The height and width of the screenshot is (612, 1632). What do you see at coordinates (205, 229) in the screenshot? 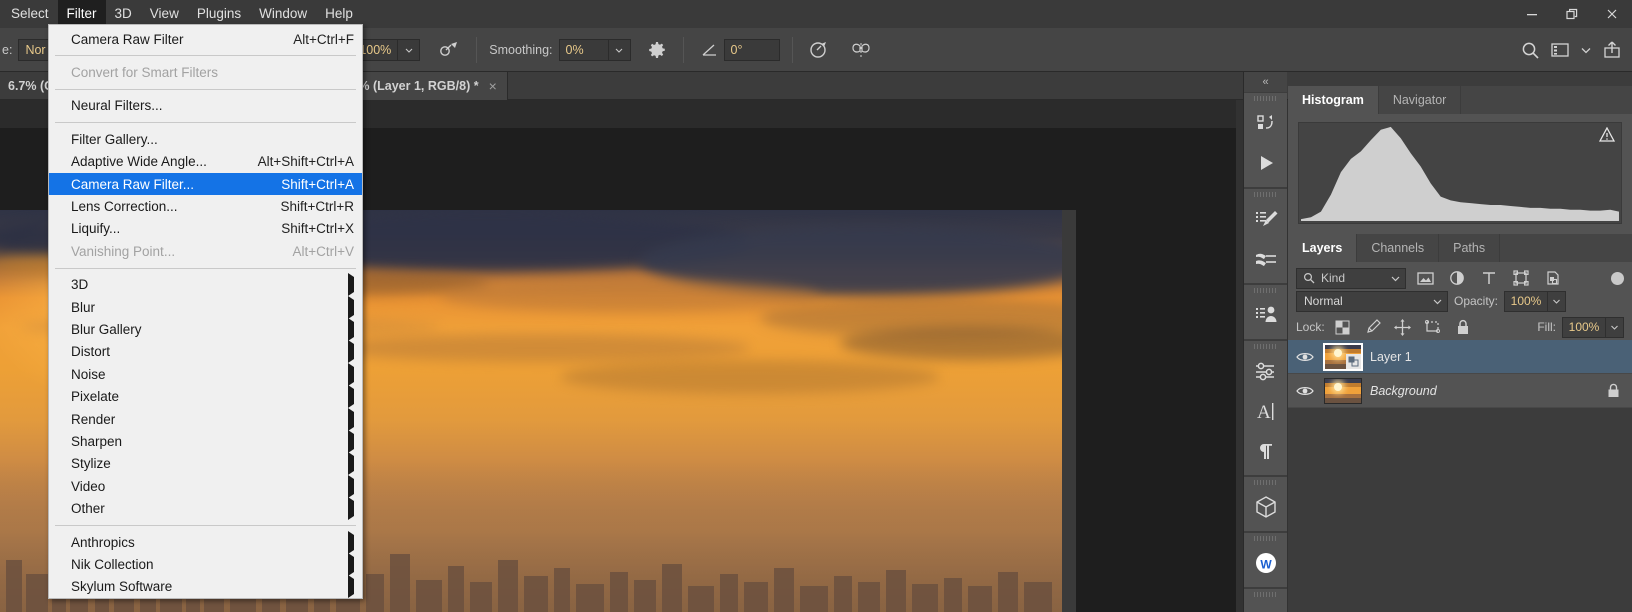
I see `menu-item-liquify: Liquify... Shift+Ctrl+X` at bounding box center [205, 229].